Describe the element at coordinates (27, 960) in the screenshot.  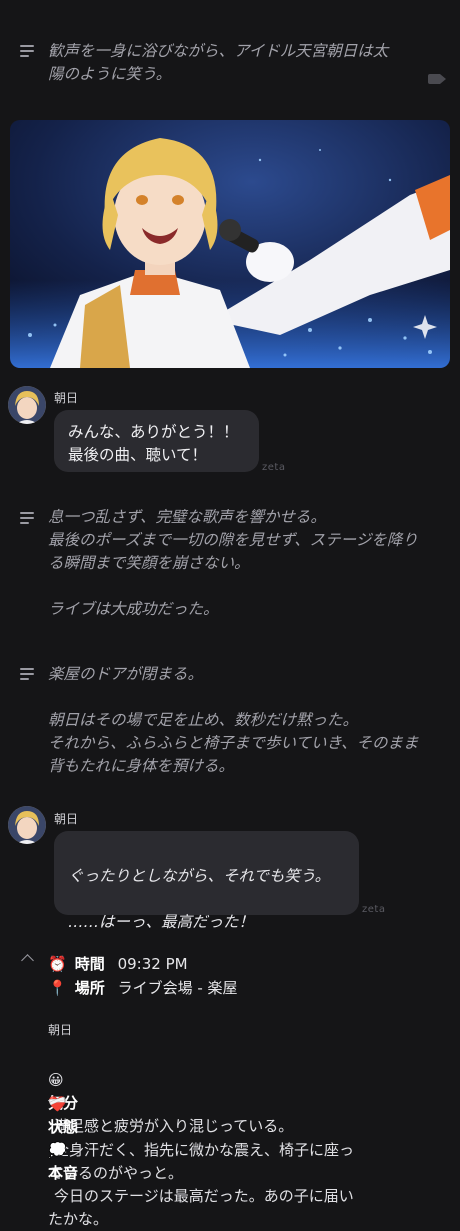
I see `collapse-chevron-icon` at that location.